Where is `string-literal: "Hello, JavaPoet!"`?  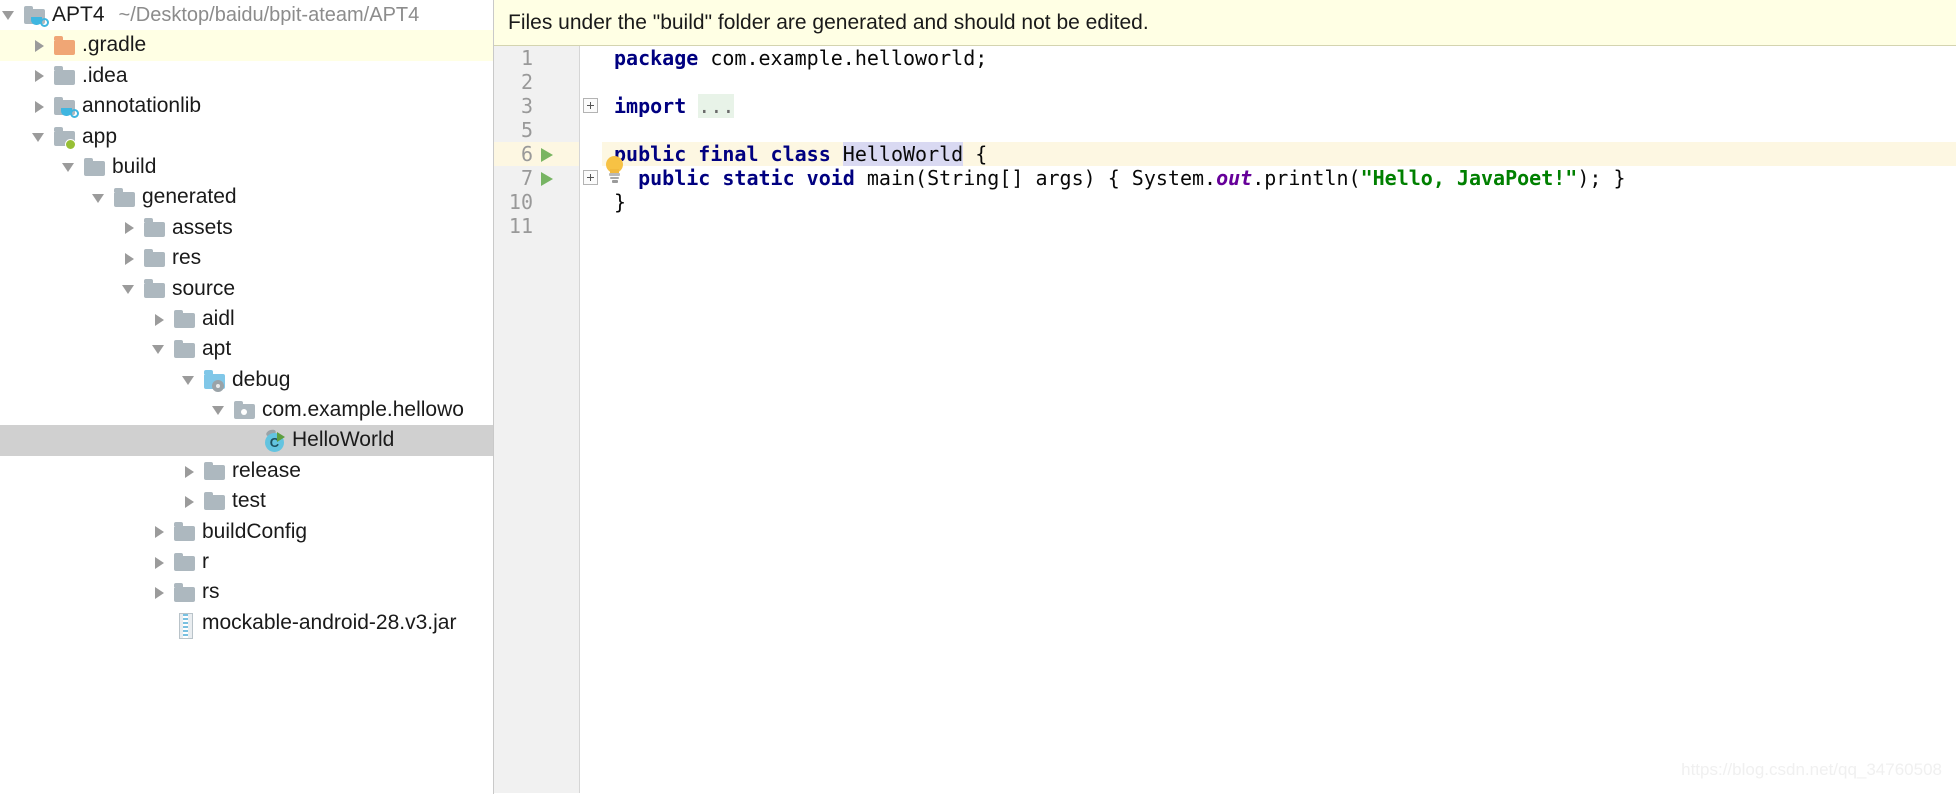
string-literal: "Hello, JavaPoet!" is located at coordinates (1469, 178).